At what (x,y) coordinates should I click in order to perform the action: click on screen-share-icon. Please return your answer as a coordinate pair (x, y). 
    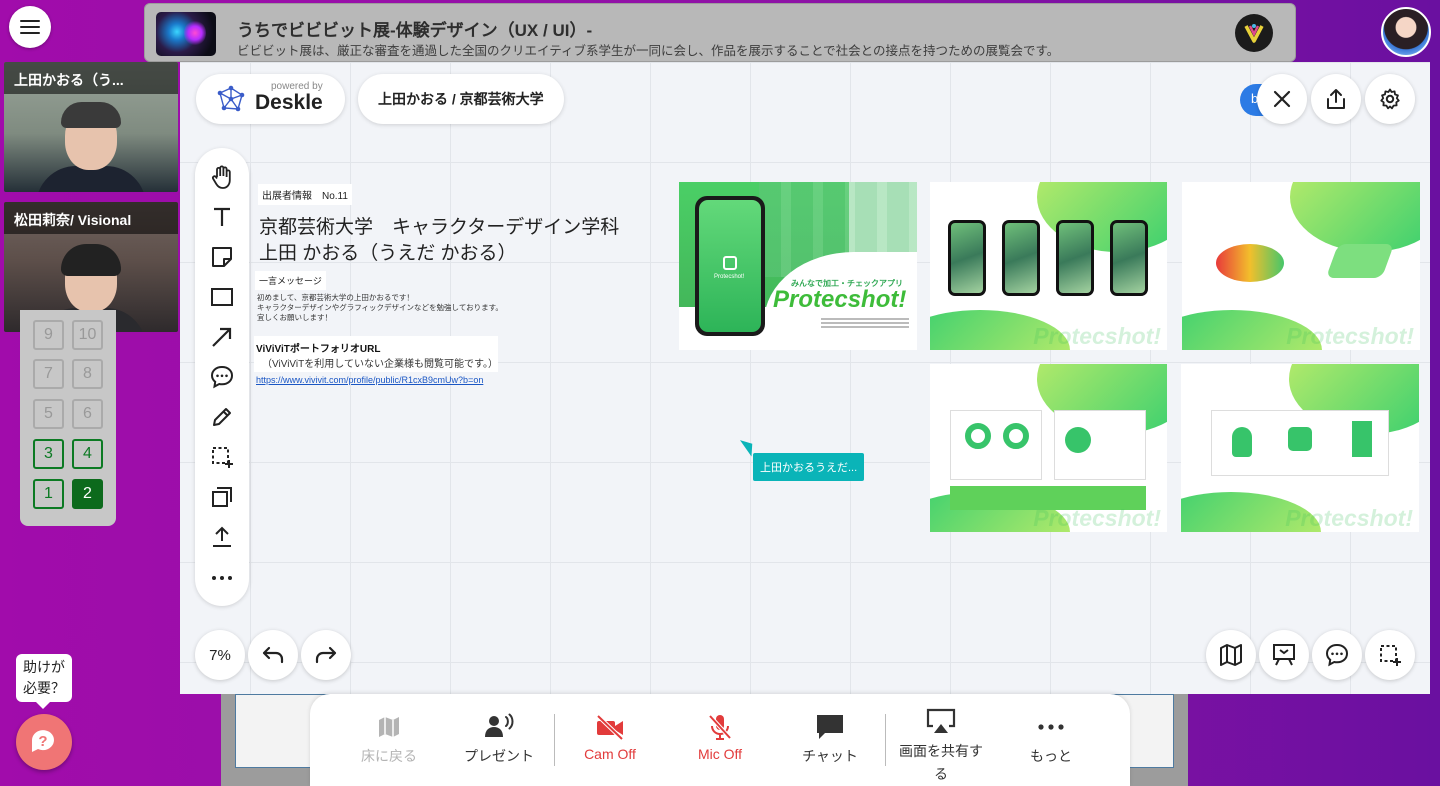
    Looking at the image, I should click on (941, 720).